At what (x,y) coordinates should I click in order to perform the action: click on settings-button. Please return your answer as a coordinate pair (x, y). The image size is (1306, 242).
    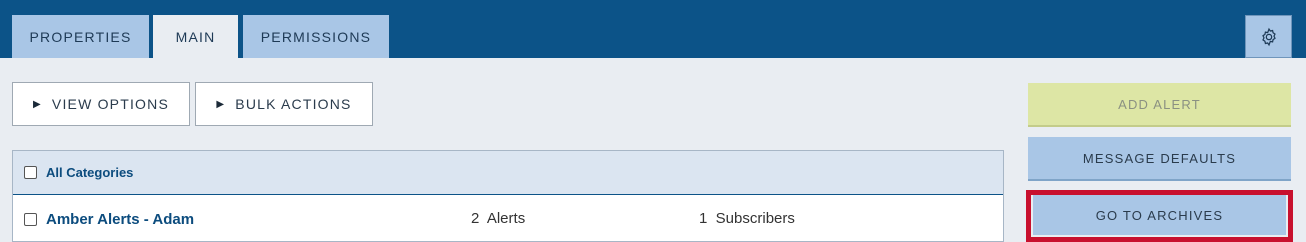
    Looking at the image, I should click on (1268, 36).